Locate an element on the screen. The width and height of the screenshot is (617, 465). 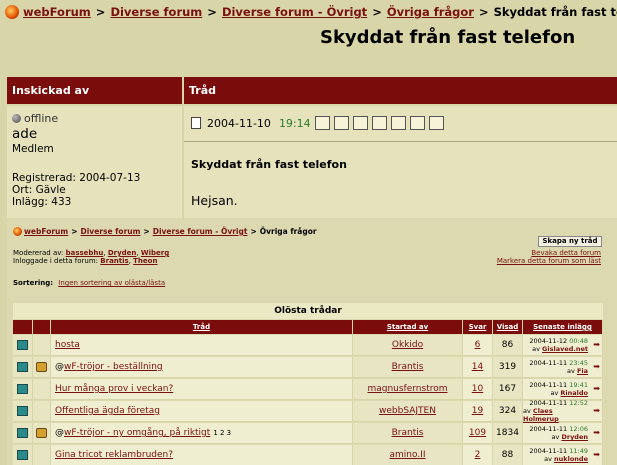
moderator-link: Wiberg is located at coordinates (155, 253).